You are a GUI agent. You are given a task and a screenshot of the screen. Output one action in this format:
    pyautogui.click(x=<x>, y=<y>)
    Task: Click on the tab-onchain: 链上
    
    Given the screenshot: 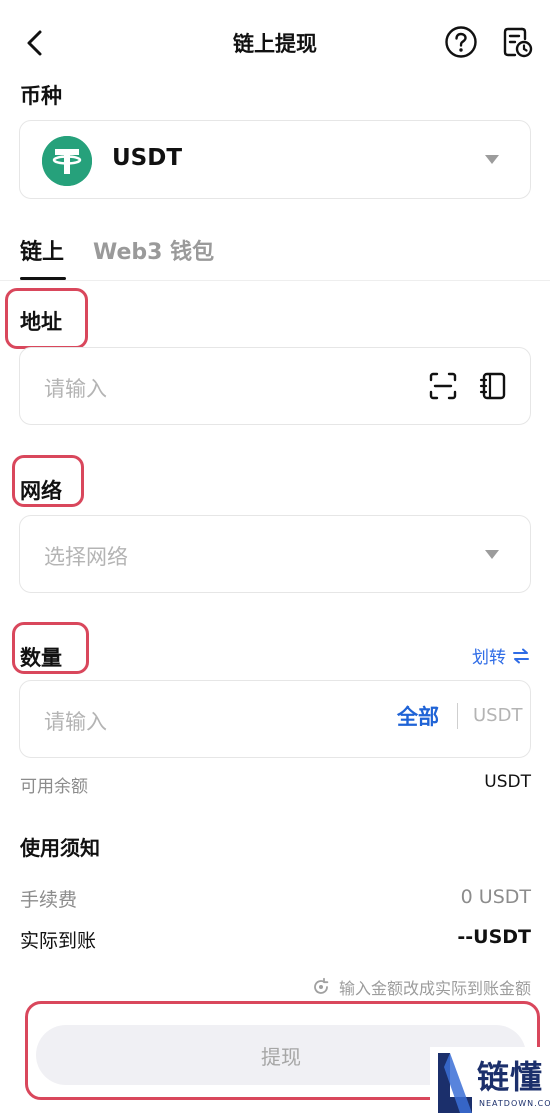 What is the action you would take?
    pyautogui.click(x=42, y=250)
    